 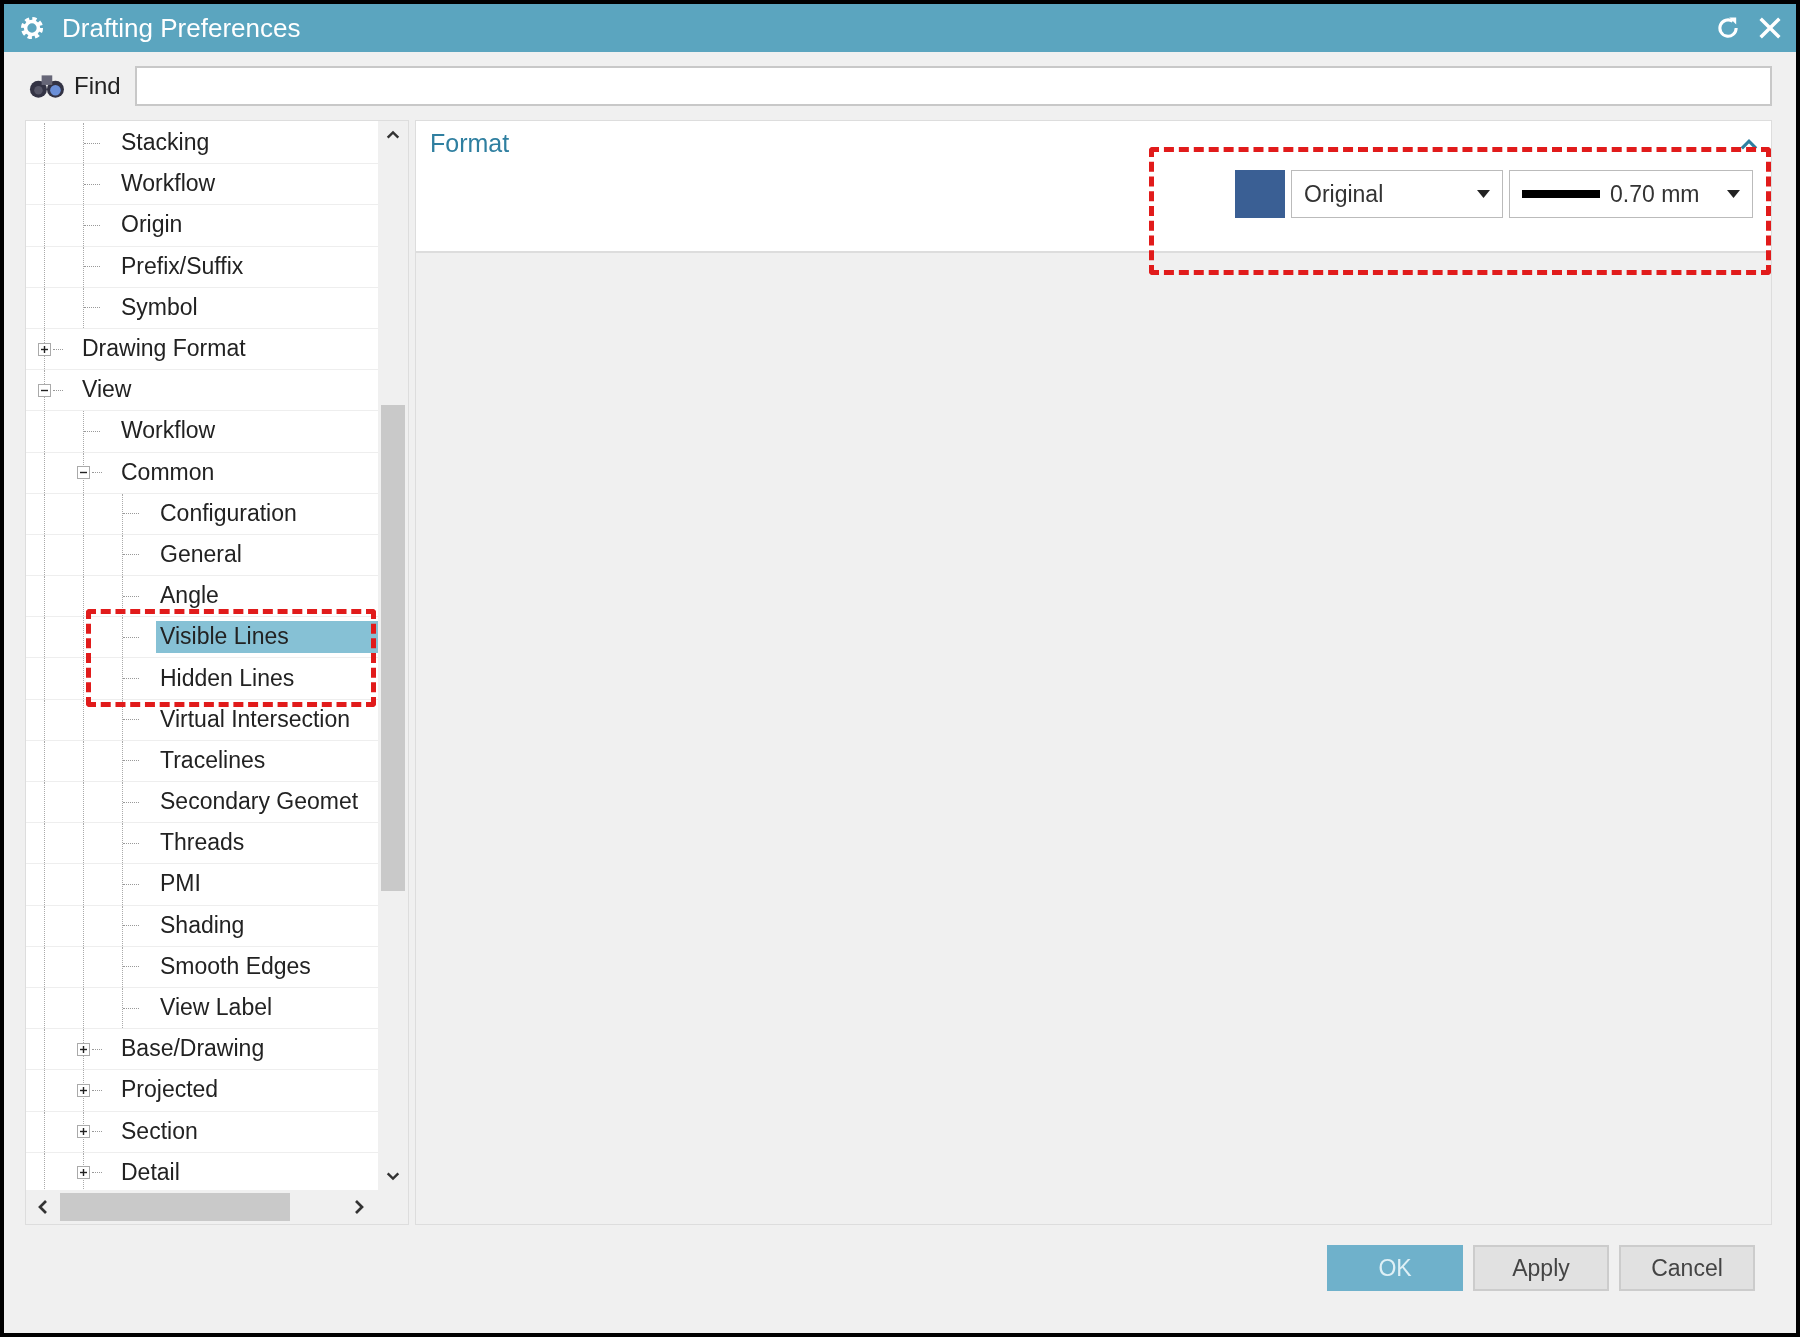 I want to click on color-swatch, so click(x=1260, y=194).